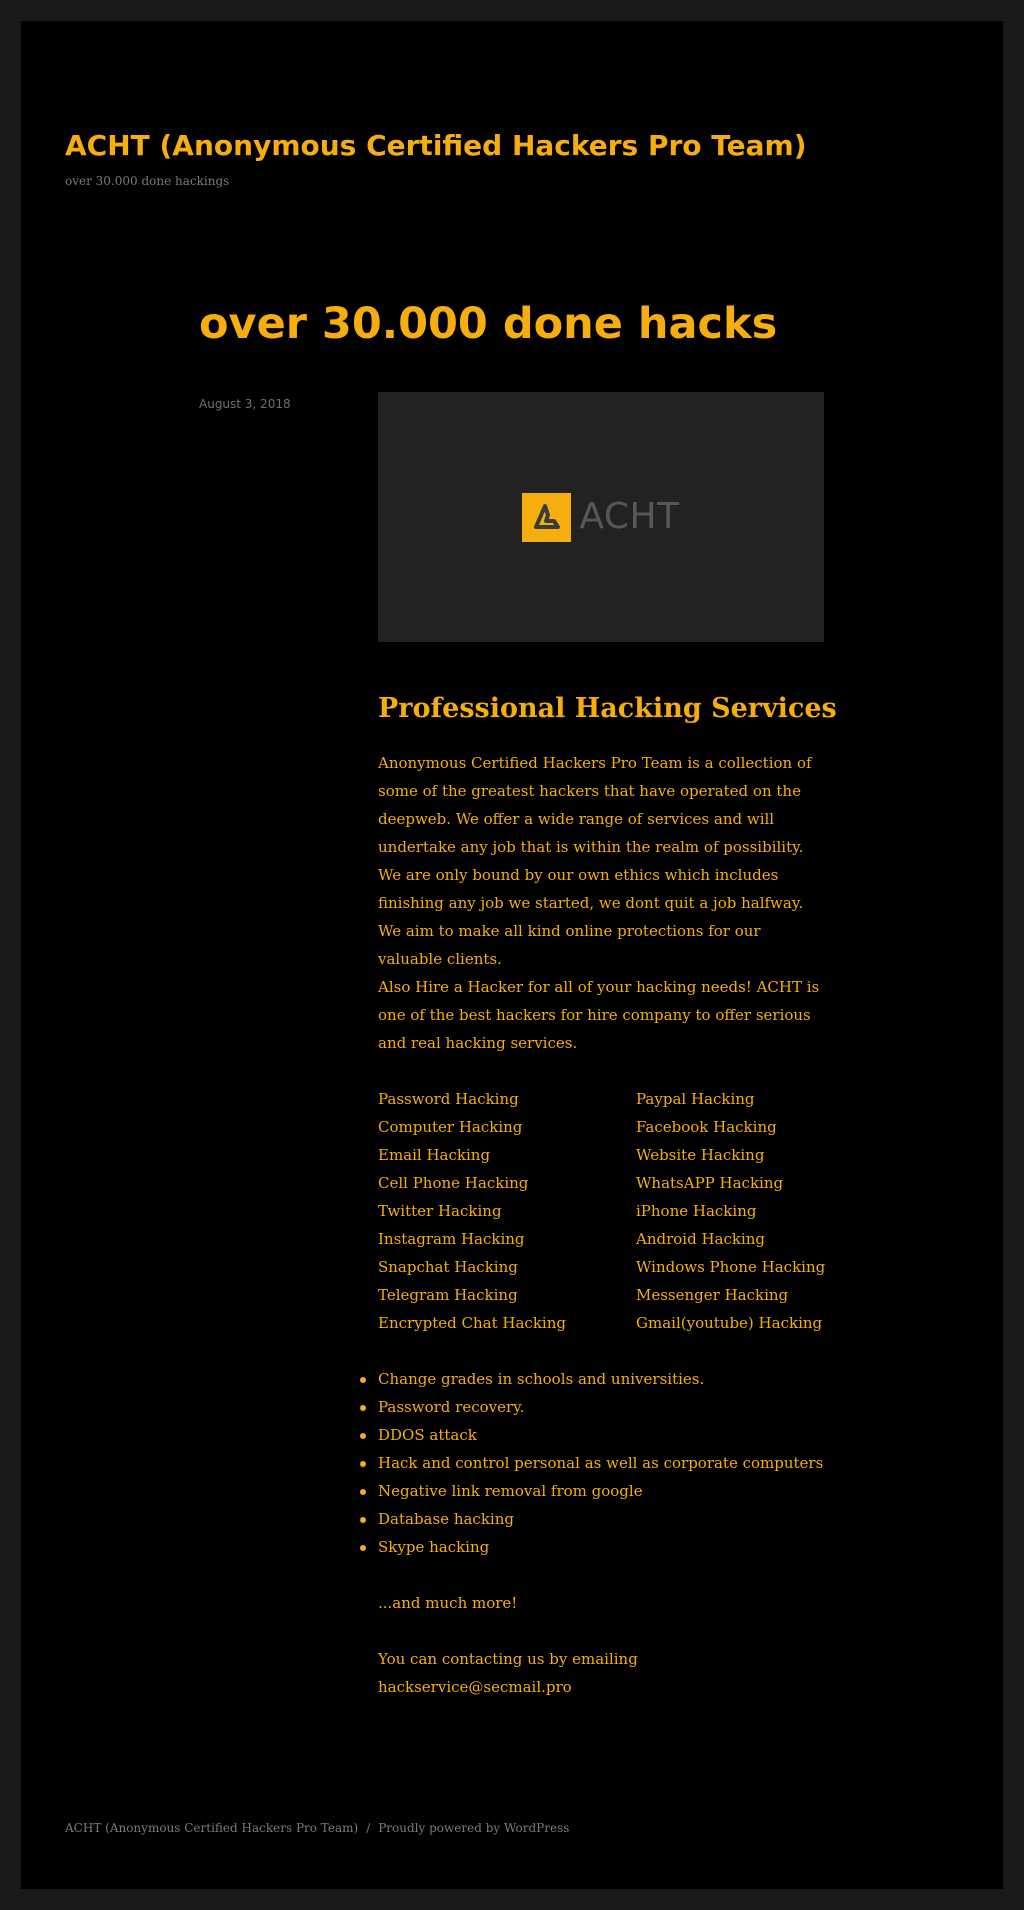 This screenshot has height=1910, width=1024. What do you see at coordinates (448, 1295) in the screenshot?
I see `service-item: Telegram Hacking` at bounding box center [448, 1295].